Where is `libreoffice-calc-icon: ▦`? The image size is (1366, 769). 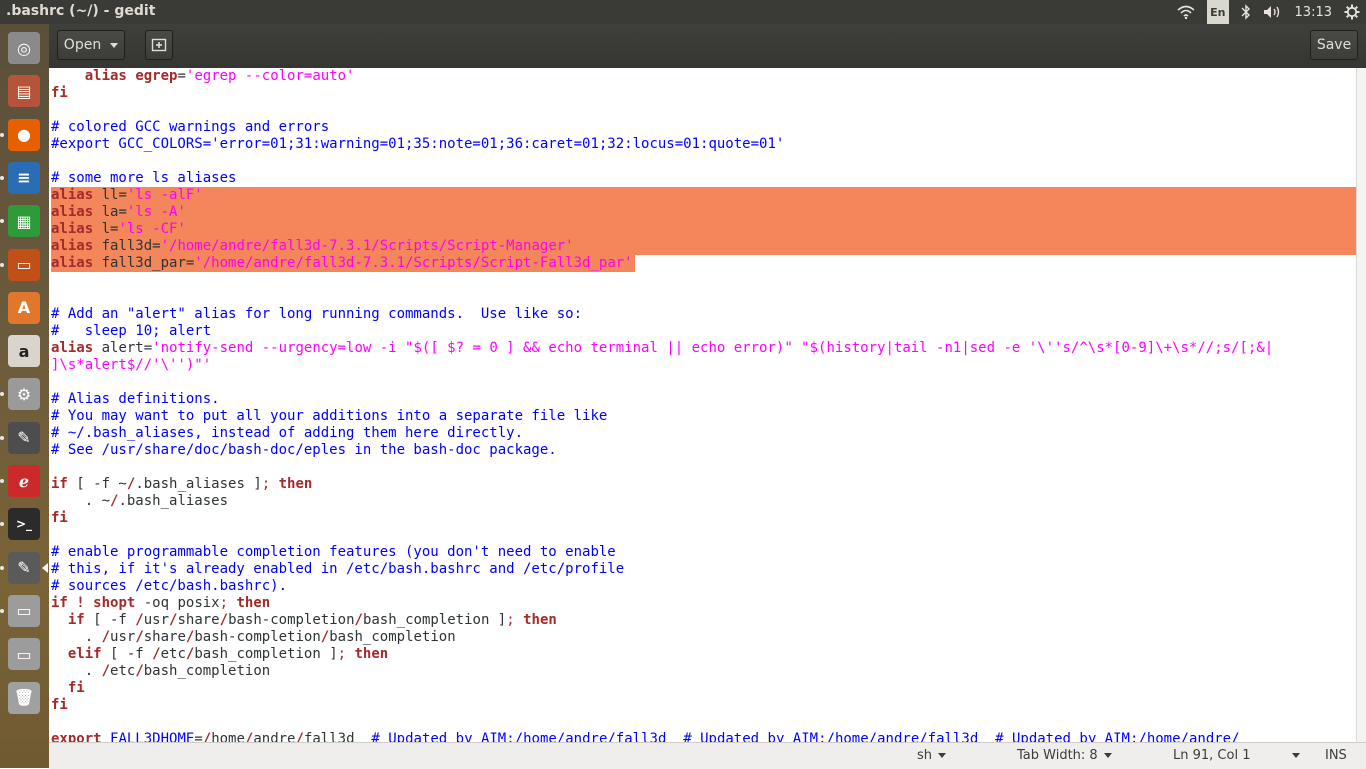 libreoffice-calc-icon: ▦ is located at coordinates (24, 221).